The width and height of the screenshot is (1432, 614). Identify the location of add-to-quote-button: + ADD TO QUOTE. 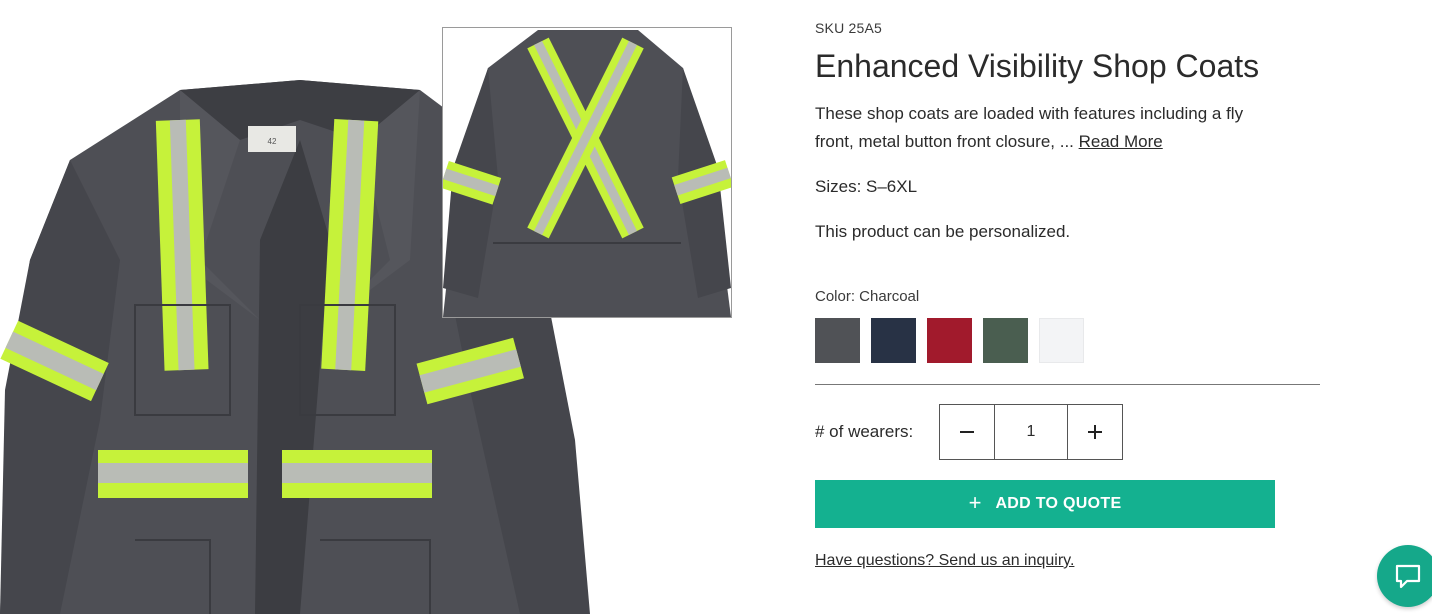
(1045, 504).